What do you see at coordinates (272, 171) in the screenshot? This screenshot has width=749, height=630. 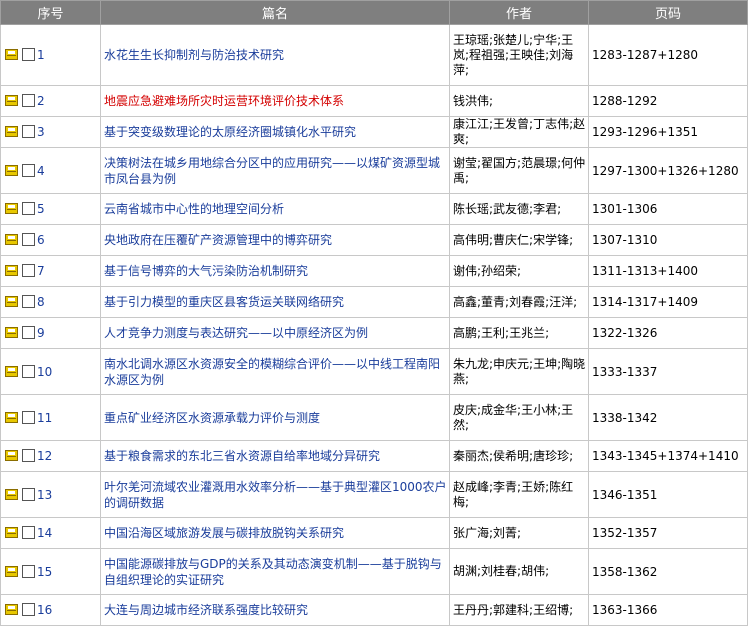 I see `article-title-link: 决策树法在城乡用地综合分区中的应用研究——以煤矿资源型城市凤台县为例` at bounding box center [272, 171].